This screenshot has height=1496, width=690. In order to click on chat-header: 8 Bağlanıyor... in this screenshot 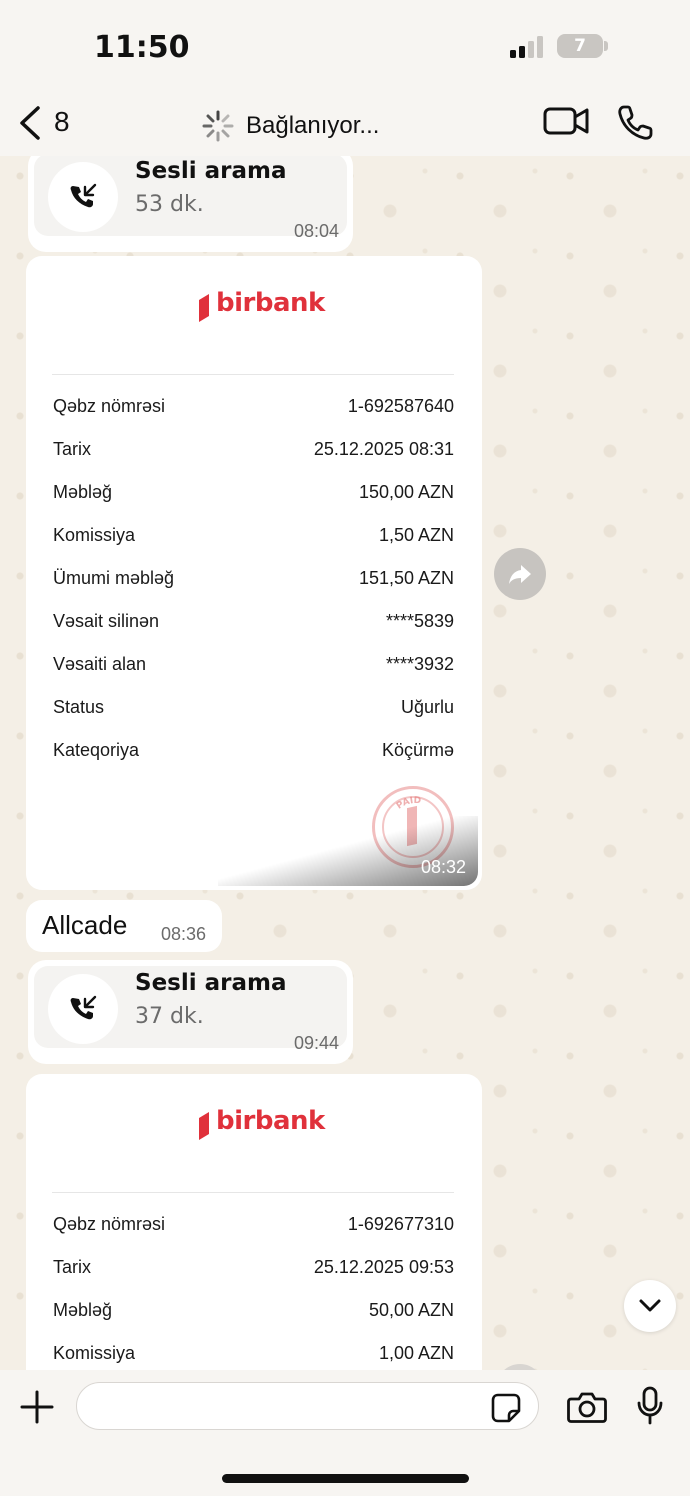, I will do `click(345, 126)`.